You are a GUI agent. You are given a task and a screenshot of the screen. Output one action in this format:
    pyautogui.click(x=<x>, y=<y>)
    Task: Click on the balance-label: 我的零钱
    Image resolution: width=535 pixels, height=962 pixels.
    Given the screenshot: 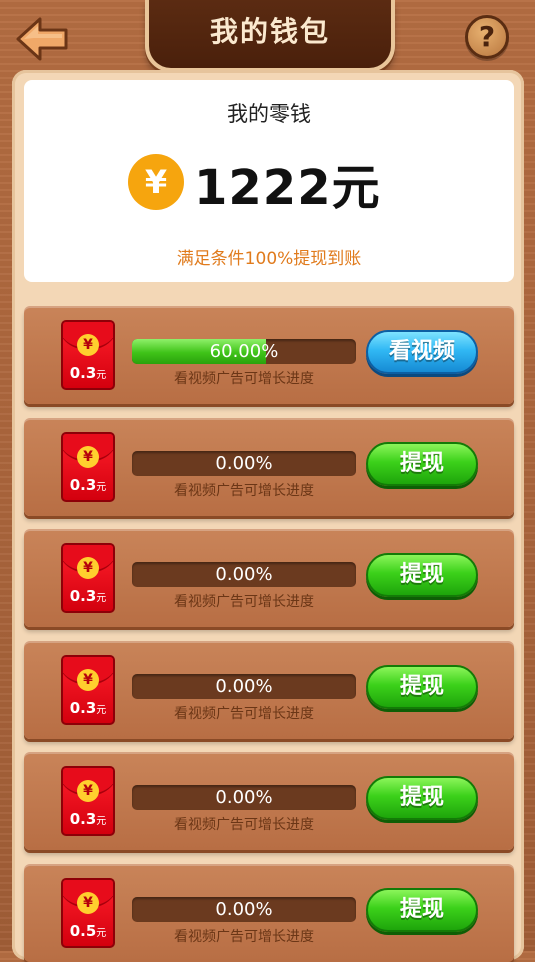 What is the action you would take?
    pyautogui.click(x=269, y=114)
    